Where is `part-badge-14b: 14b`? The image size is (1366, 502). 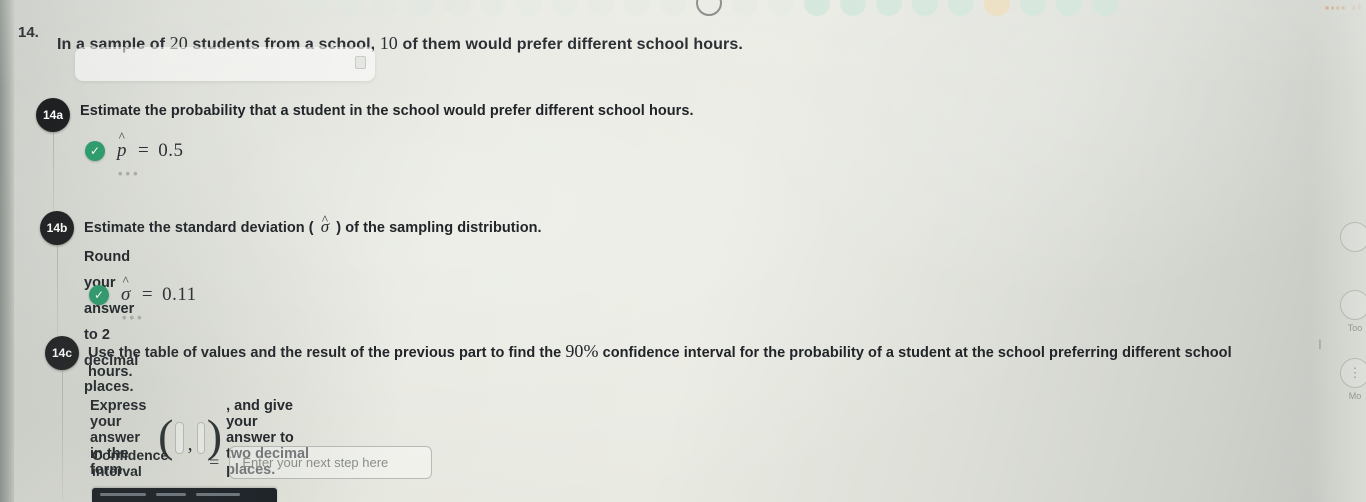
part-badge-14b: 14b is located at coordinates (57, 228).